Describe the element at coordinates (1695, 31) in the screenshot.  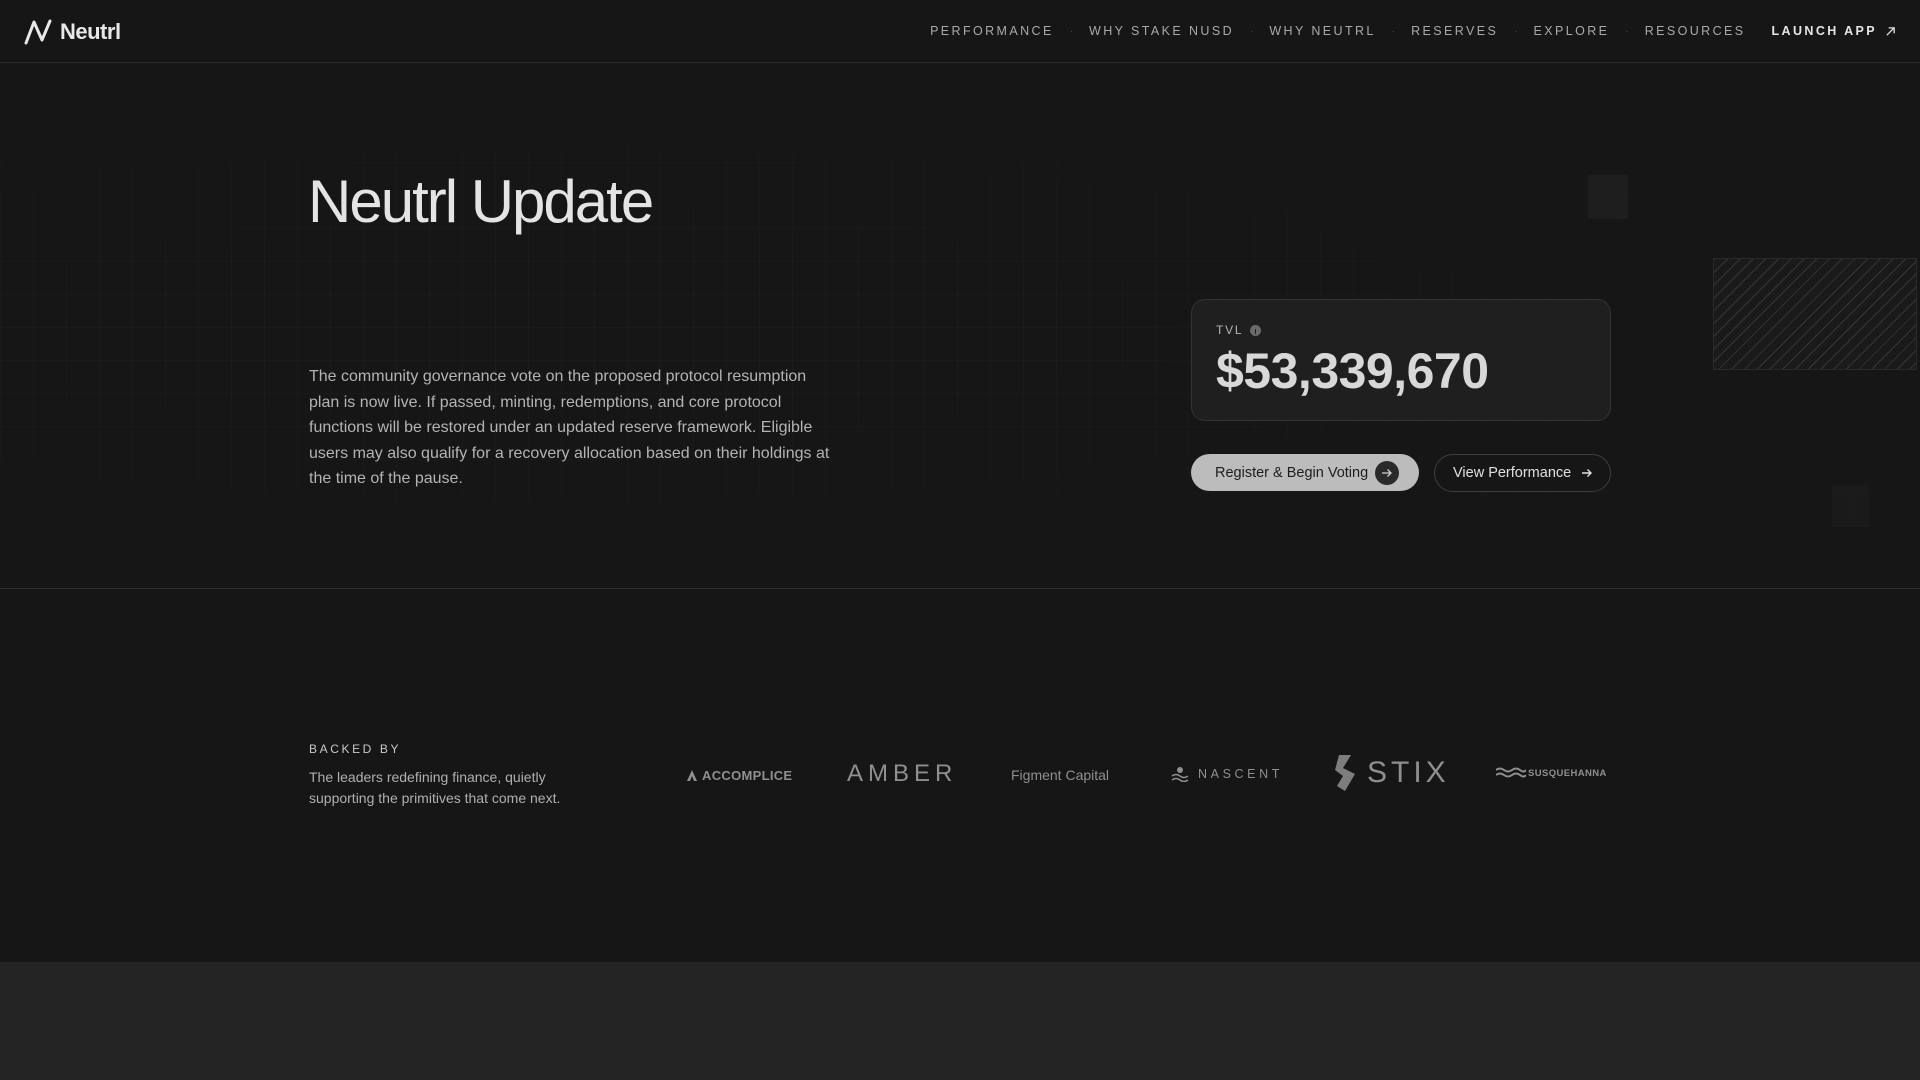
I see `nav-item-resources: RESOURCES` at that location.